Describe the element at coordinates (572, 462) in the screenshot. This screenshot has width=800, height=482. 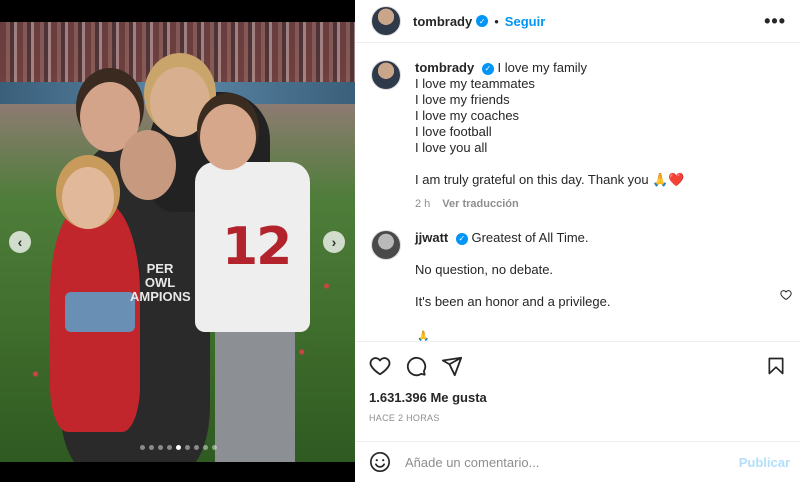
I see `comment-input` at that location.